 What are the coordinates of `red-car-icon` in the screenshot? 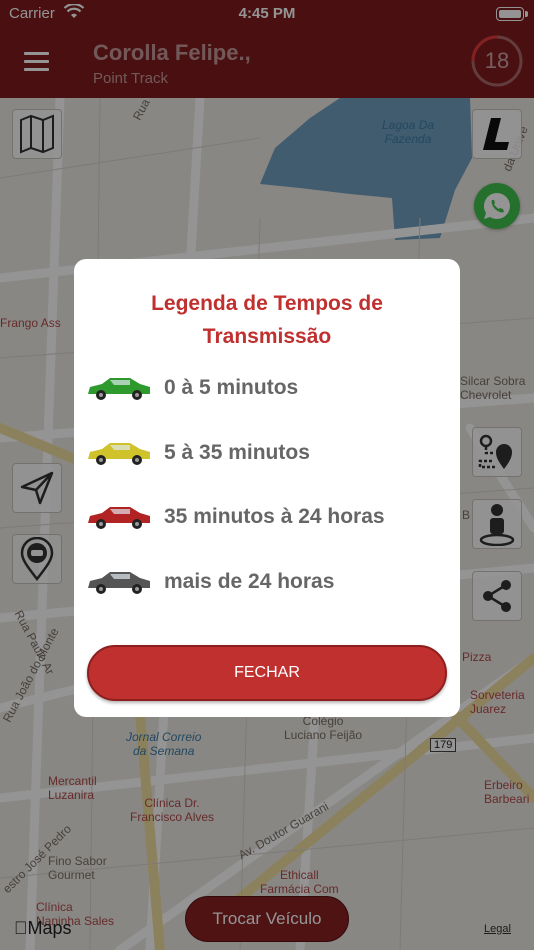 It's located at (119, 518).